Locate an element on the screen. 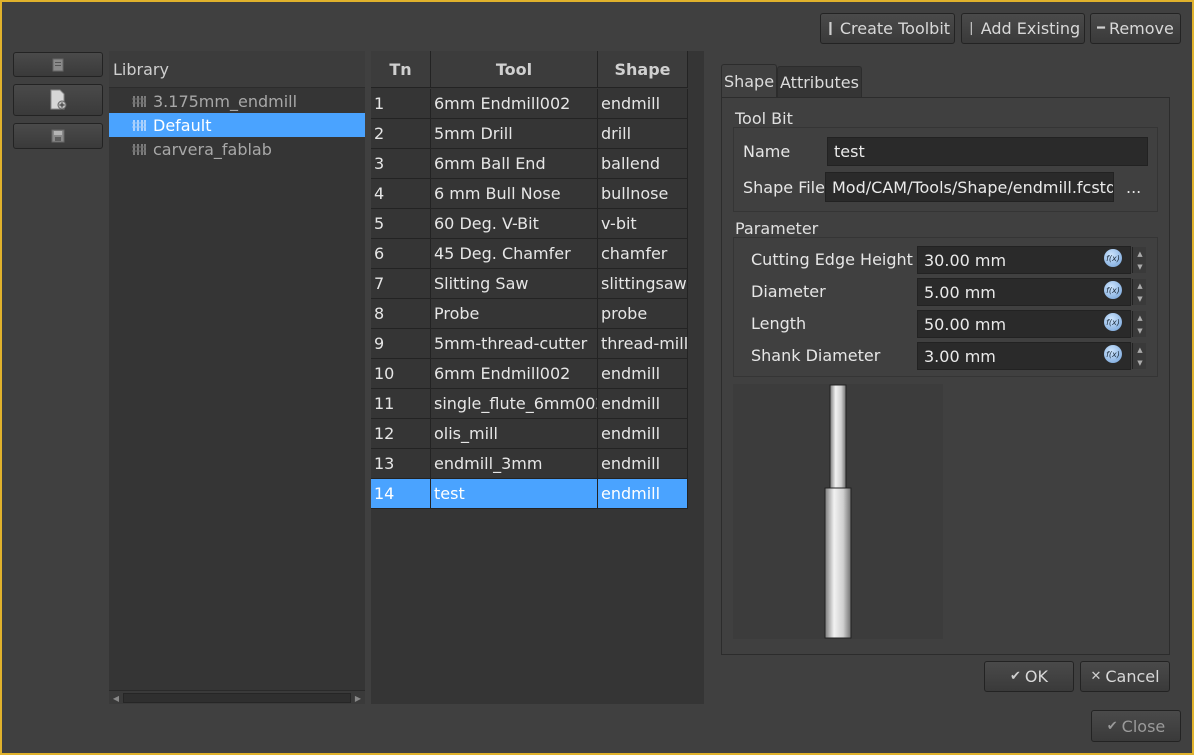 This screenshot has width=1194, height=755. cell-tn: 12 is located at coordinates (401, 434).